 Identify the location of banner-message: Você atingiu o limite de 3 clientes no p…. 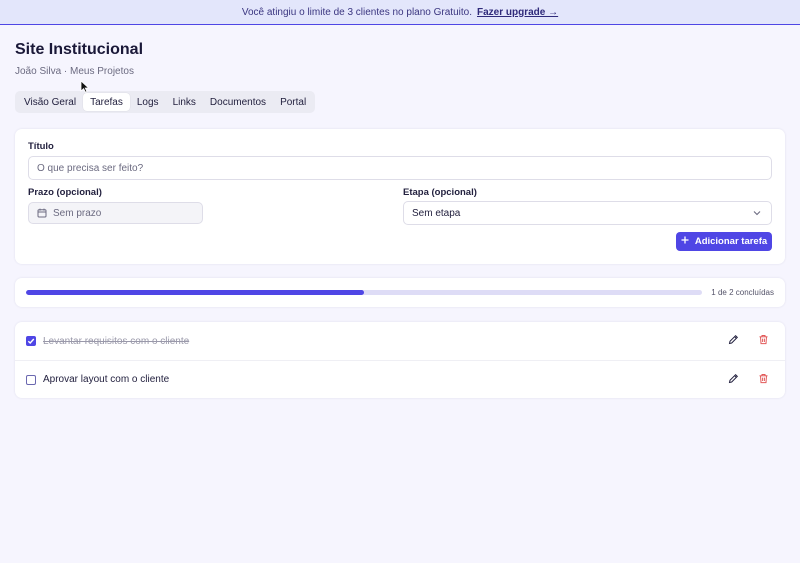
(356, 12).